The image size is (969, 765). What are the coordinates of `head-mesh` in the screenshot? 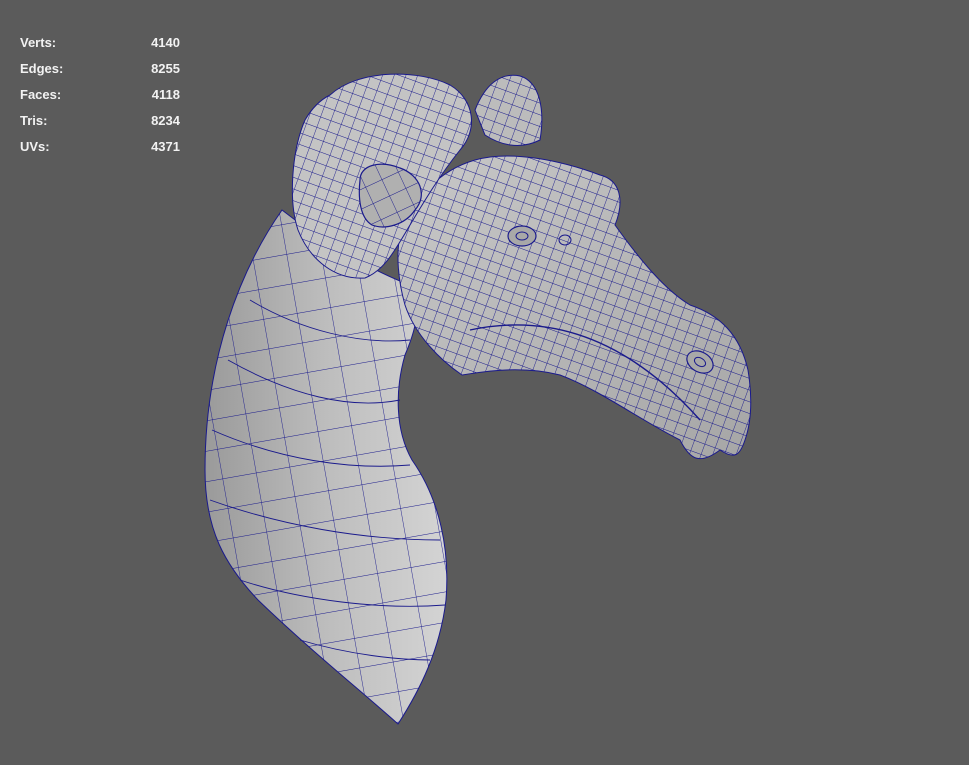 It's located at (574, 307).